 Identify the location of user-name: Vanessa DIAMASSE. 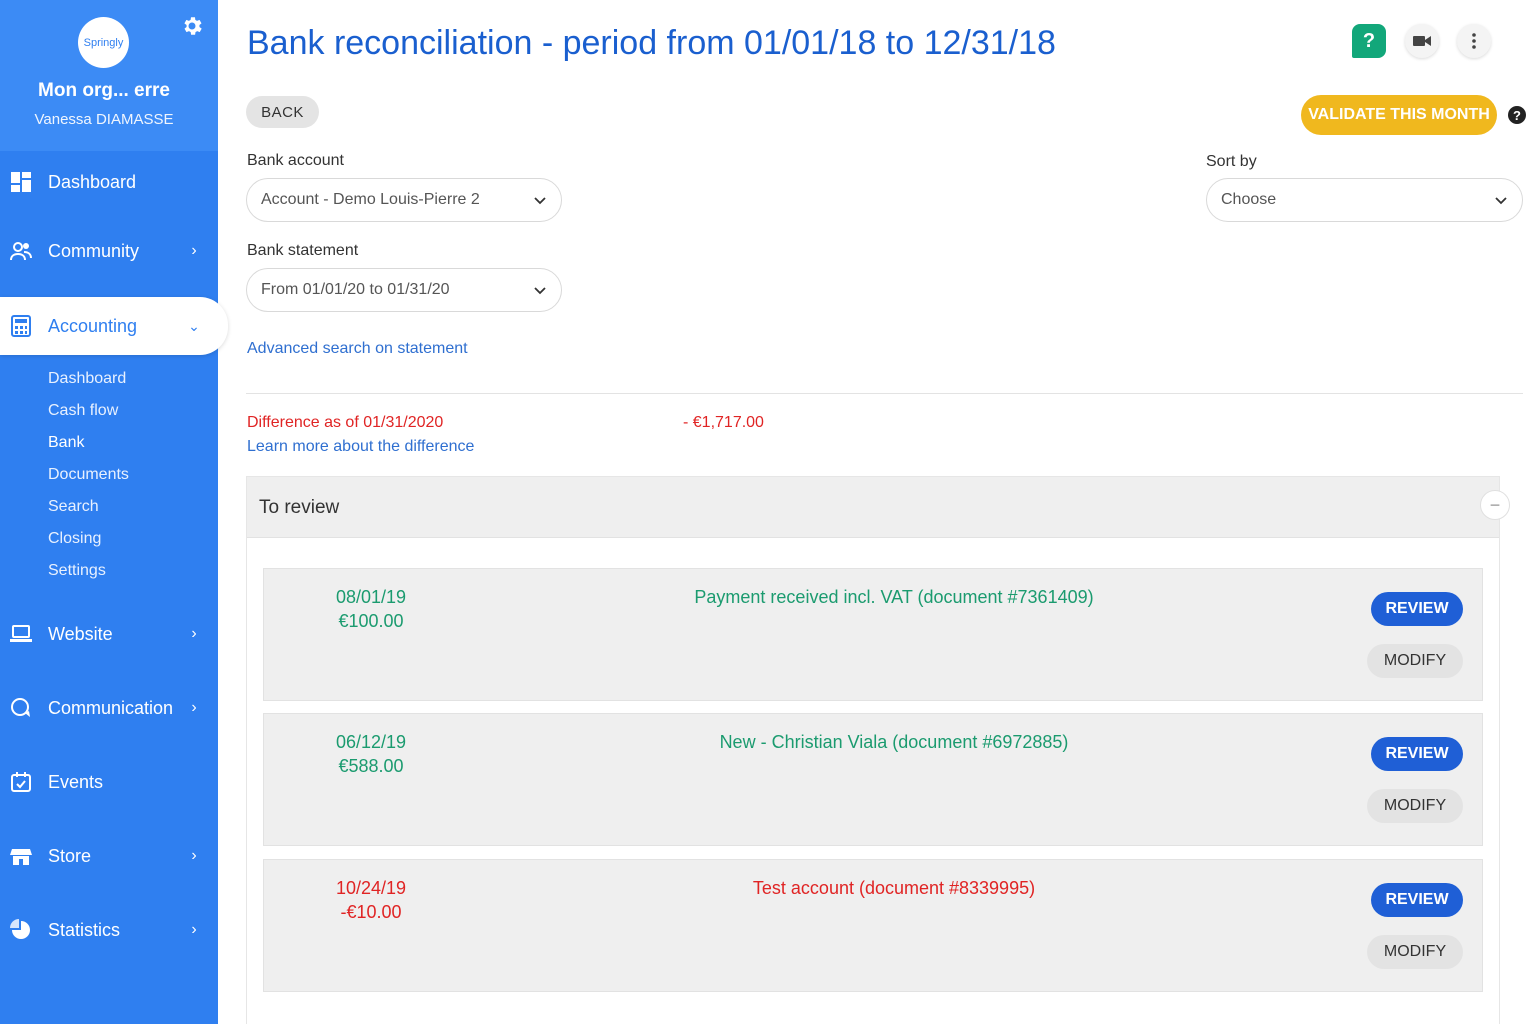
(104, 119).